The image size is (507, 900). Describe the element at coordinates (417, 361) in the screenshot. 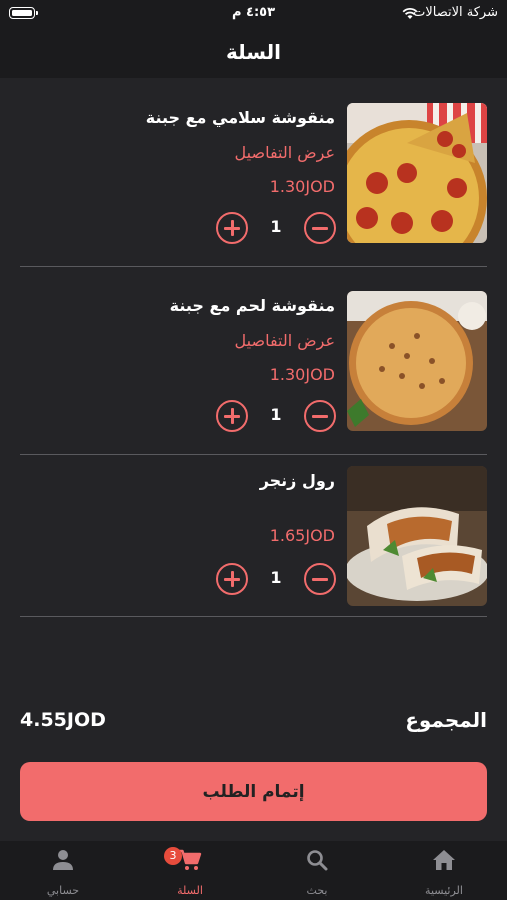

I see `meat-cheese-pizza-image` at that location.